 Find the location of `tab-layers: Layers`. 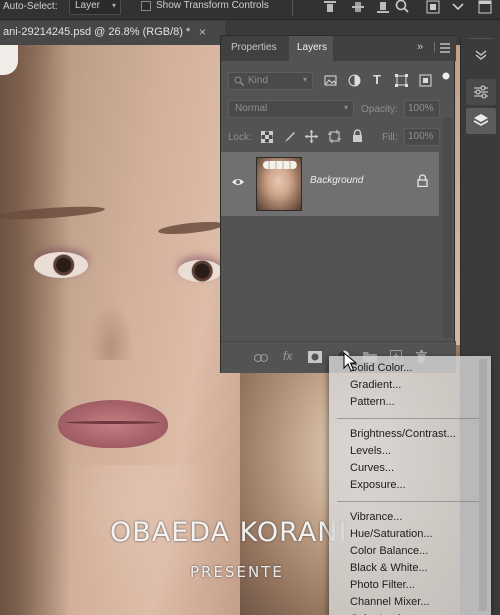

tab-layers: Layers is located at coordinates (311, 48).